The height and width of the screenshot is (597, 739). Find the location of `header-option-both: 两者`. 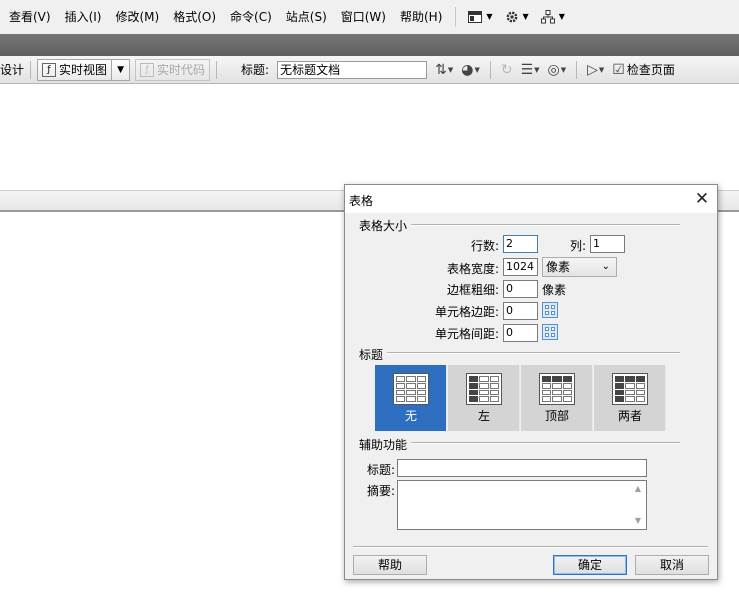

header-option-both: 两者 is located at coordinates (630, 398).